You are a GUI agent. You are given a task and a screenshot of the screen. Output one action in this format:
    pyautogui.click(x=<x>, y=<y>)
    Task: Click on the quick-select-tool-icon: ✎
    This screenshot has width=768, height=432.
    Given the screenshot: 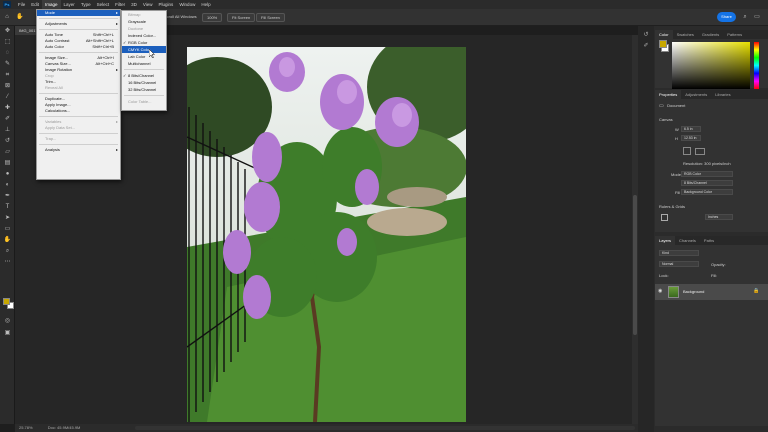 What is the action you would take?
    pyautogui.click(x=7, y=64)
    